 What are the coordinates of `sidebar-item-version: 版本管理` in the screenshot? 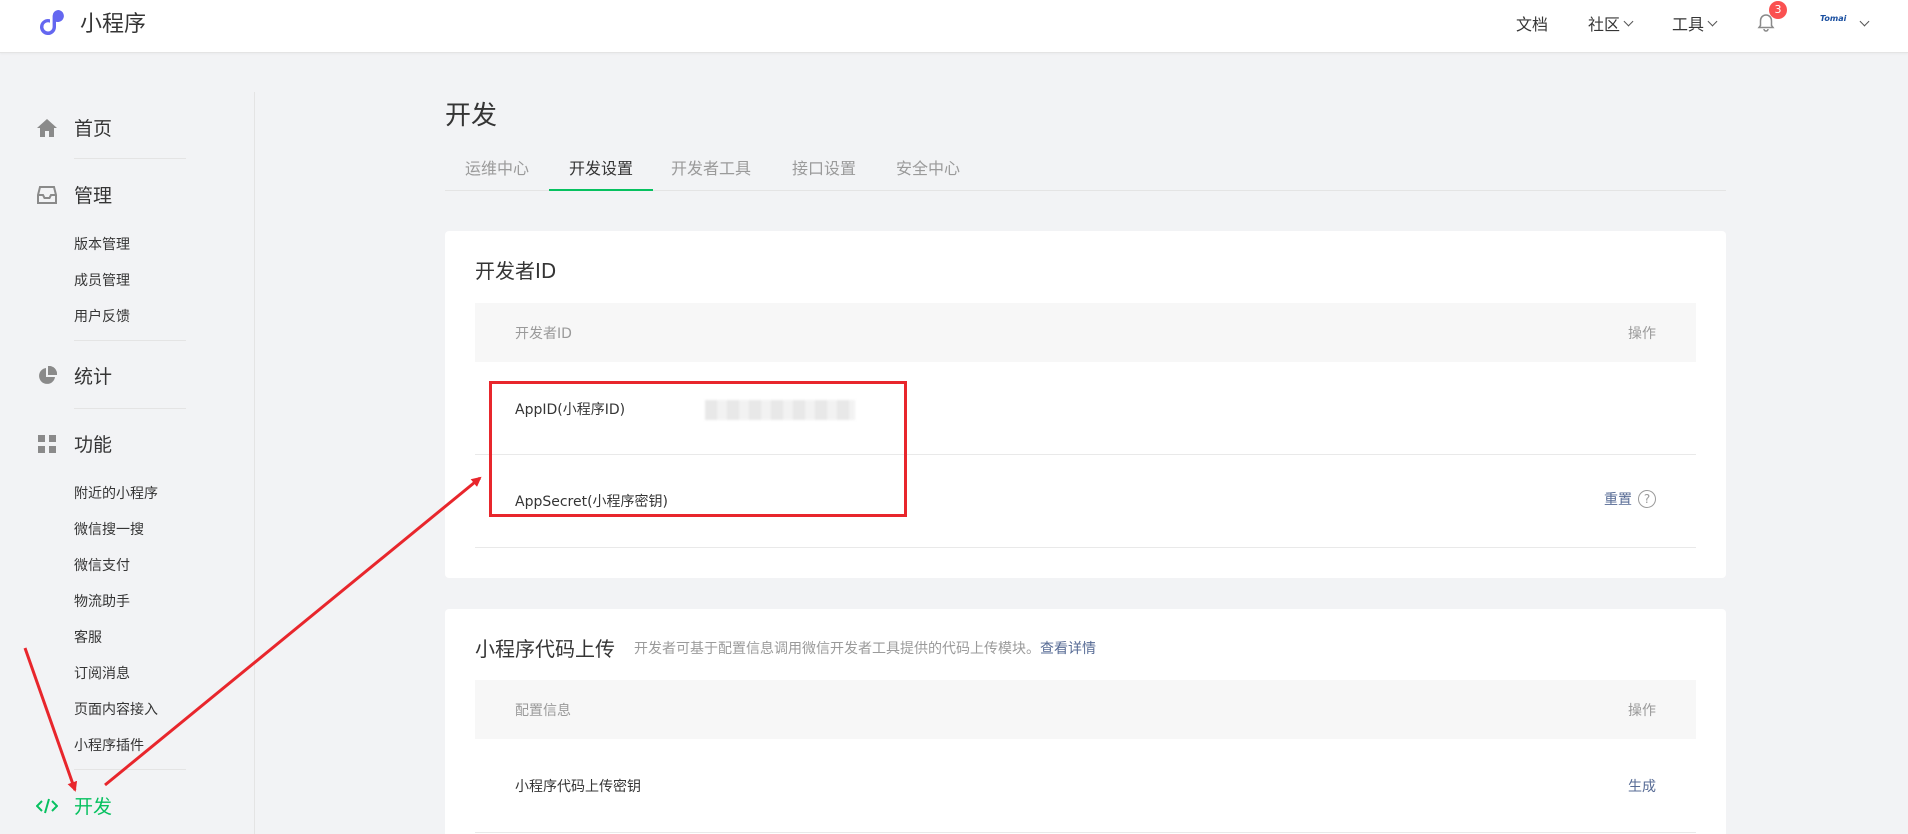 It's located at (102, 244).